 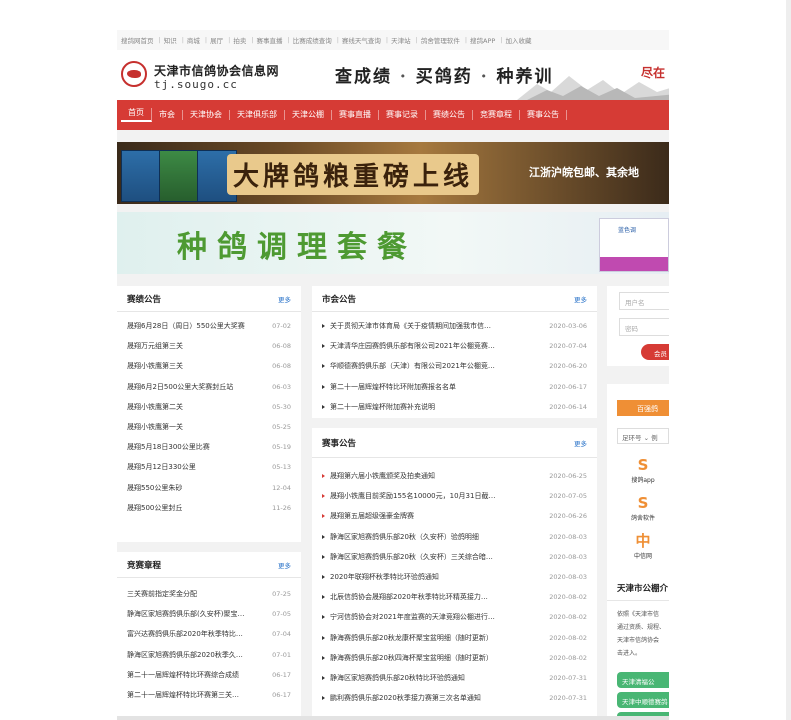 What do you see at coordinates (454, 698) in the screenshot?
I see `list-item: 鹏利赛鸽俱乐部2020秋季接力赛第三次名单通知 2020-07-31` at bounding box center [454, 698].